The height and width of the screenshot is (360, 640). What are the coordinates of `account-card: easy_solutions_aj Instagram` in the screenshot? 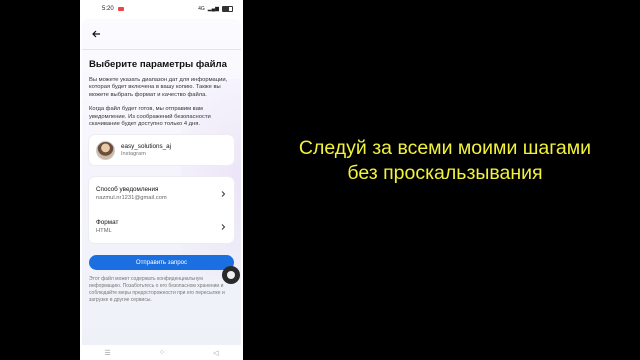 It's located at (161, 150).